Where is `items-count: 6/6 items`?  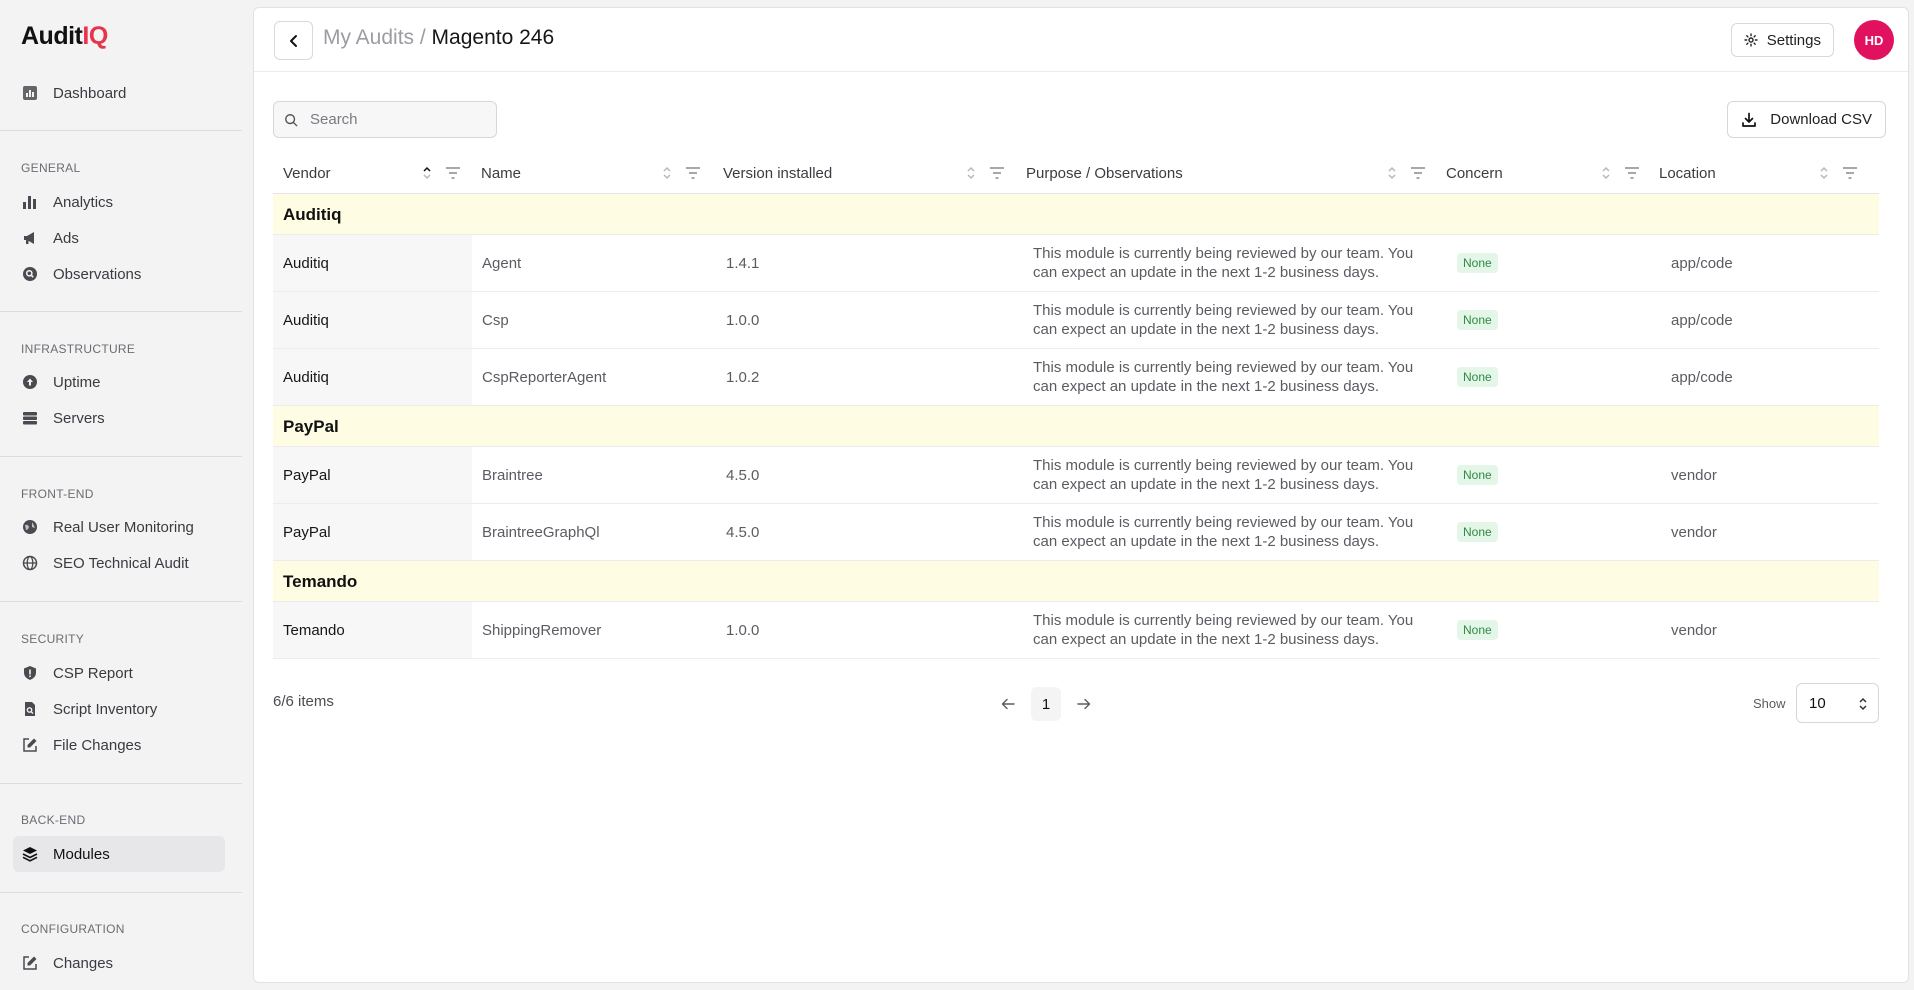
items-count: 6/6 items is located at coordinates (303, 701).